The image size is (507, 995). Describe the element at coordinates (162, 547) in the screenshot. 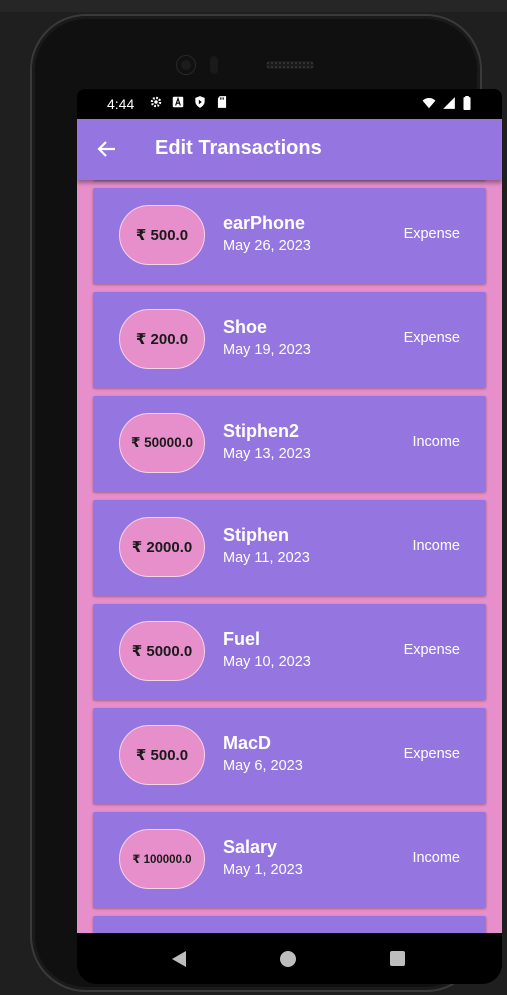

I see `amount-pill: ₹ 2000.0` at that location.